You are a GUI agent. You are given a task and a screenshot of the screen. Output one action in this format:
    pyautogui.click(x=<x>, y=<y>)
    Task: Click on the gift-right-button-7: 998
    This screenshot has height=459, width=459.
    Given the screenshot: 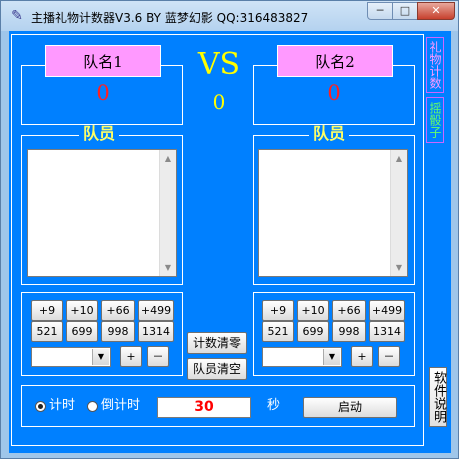 What is the action you would take?
    pyautogui.click(x=349, y=331)
    